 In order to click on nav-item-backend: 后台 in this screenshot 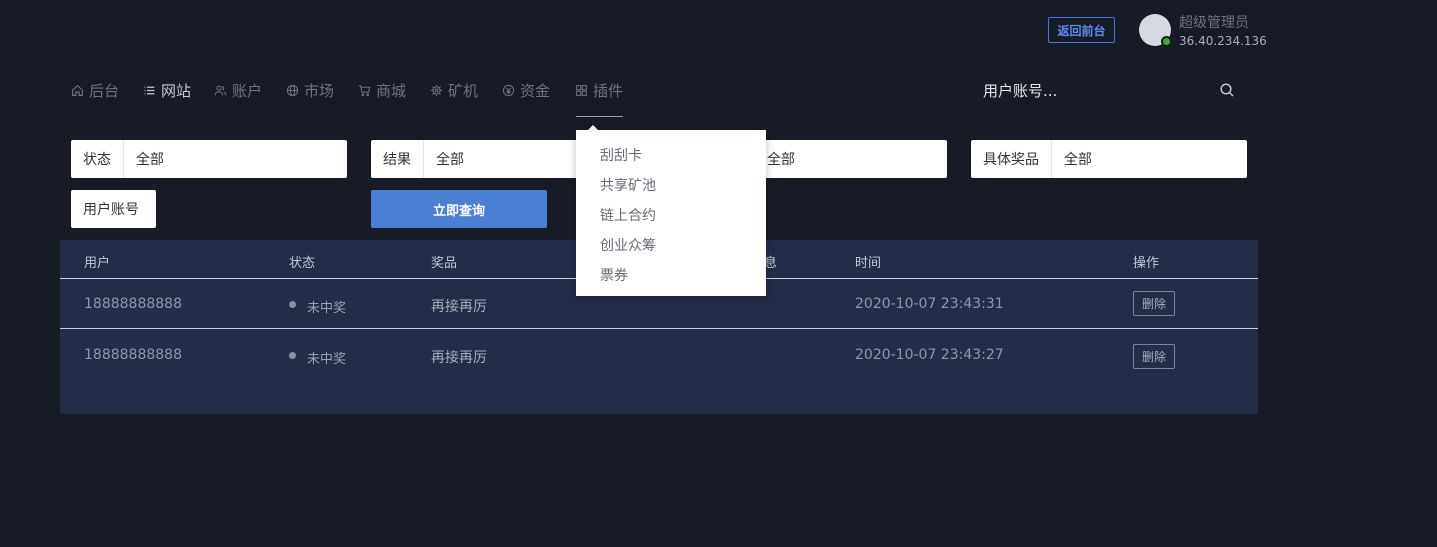, I will do `click(95, 90)`.